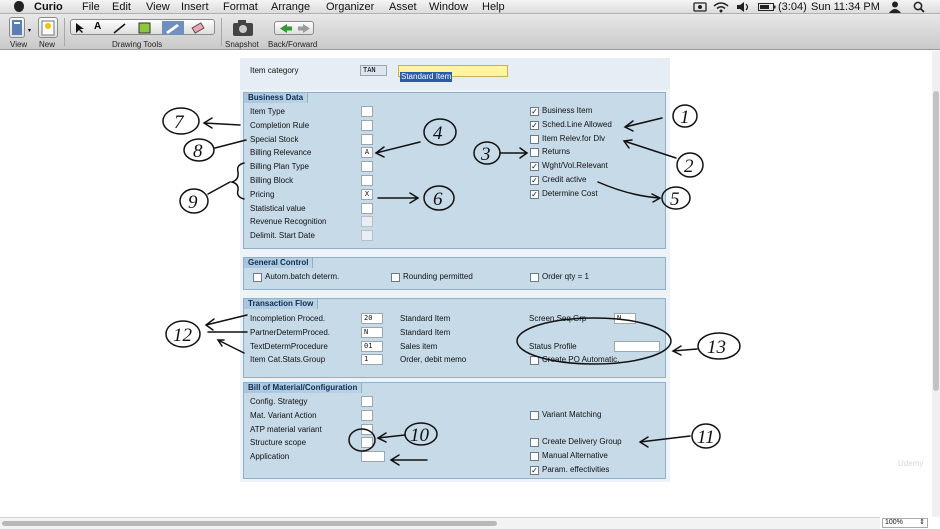 Image resolution: width=940 pixels, height=529 pixels. What do you see at coordinates (367, 153) in the screenshot?
I see `billing-relevance-field: A` at bounding box center [367, 153].